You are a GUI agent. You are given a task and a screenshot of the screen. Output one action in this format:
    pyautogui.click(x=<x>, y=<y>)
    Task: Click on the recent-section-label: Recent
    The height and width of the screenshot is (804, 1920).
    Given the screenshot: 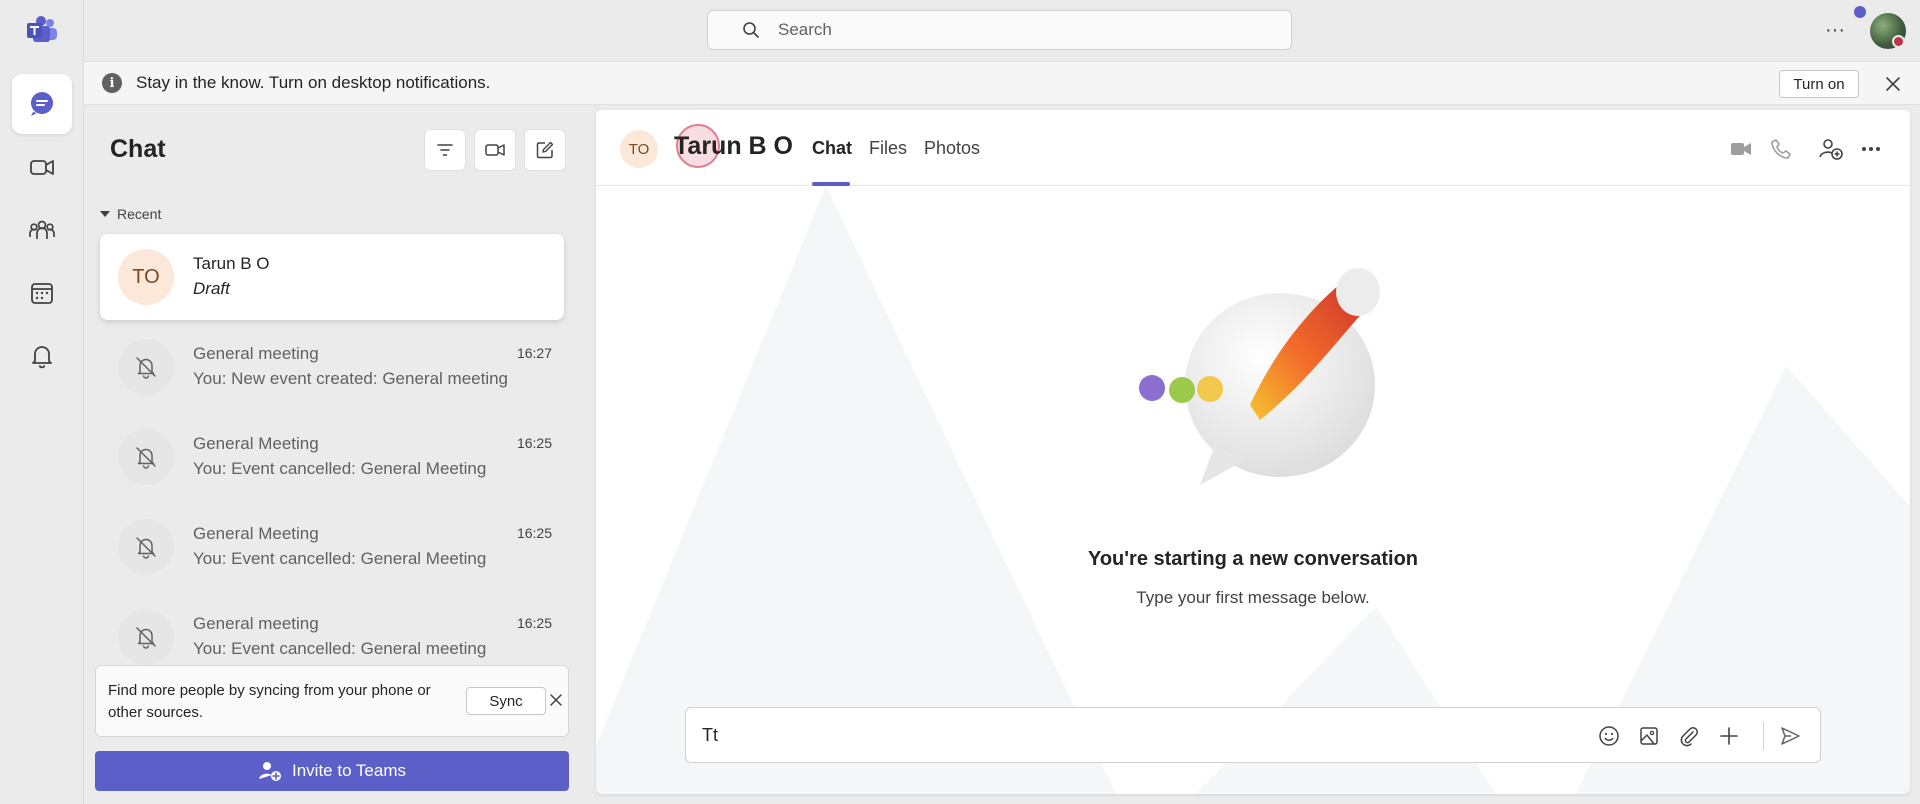 What is the action you would take?
    pyautogui.click(x=139, y=214)
    